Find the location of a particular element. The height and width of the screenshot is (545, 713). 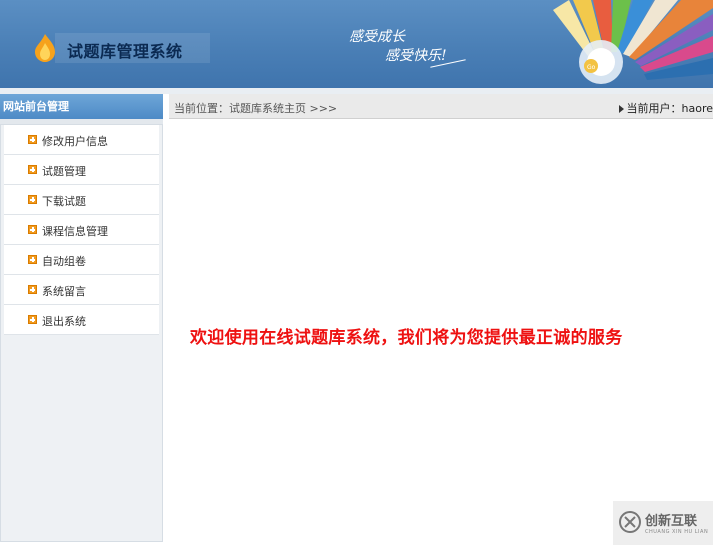

sidebar-item-label: 自动组卷 is located at coordinates (64, 261).